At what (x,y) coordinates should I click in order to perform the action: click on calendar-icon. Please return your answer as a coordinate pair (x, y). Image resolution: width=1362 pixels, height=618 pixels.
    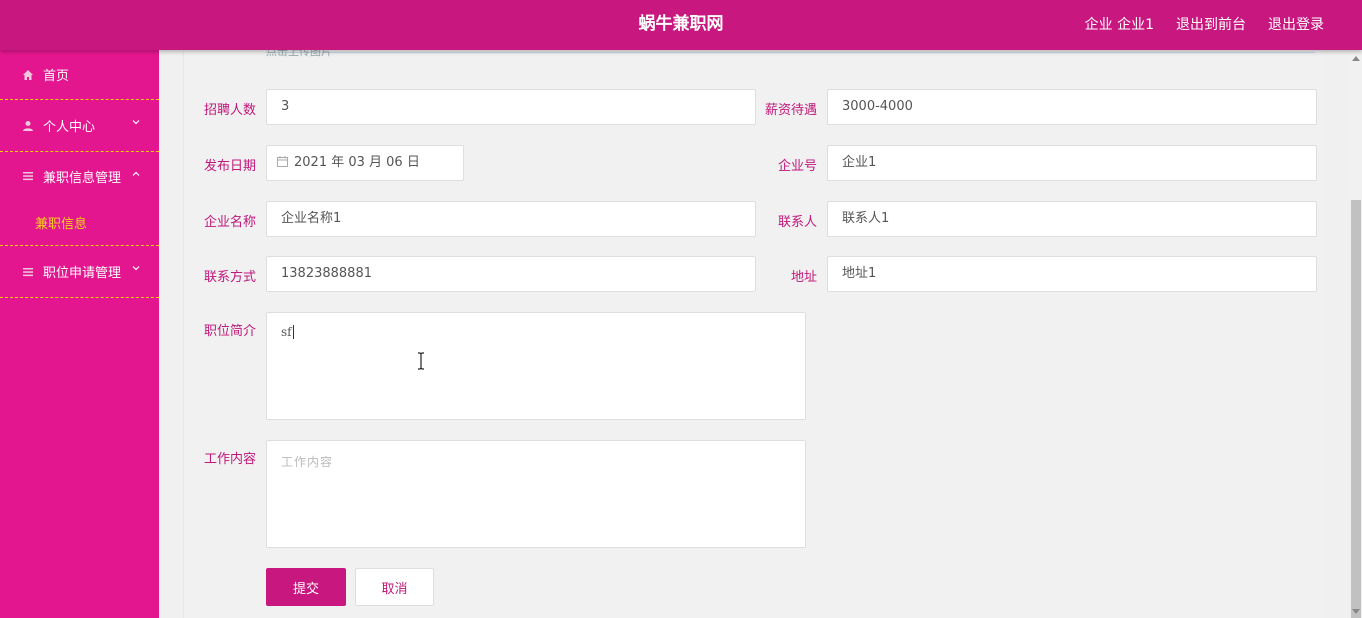
    Looking at the image, I should click on (282, 157).